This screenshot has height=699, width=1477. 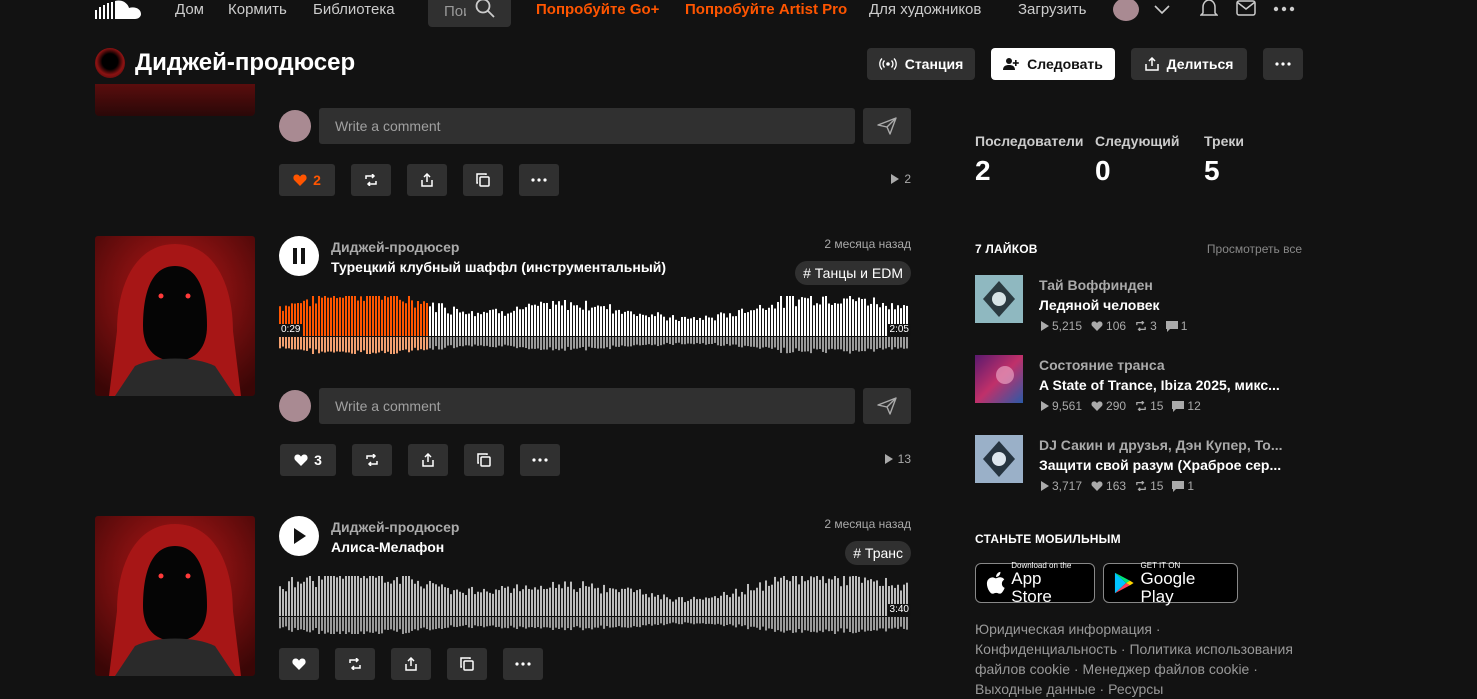 What do you see at coordinates (387, 547) in the screenshot?
I see `track-title: Алиса-Мелафон` at bounding box center [387, 547].